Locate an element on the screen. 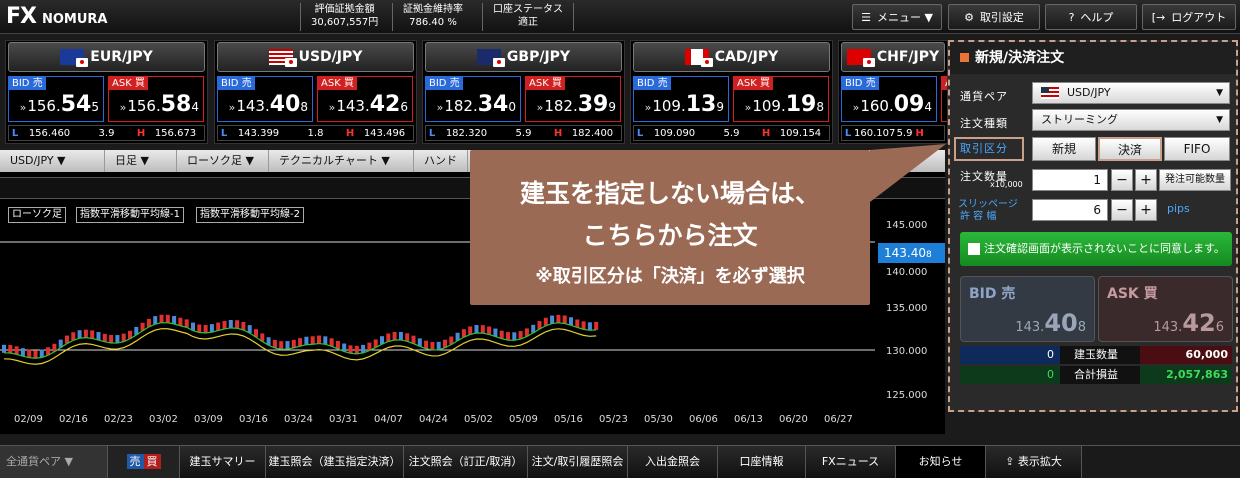  x-tick-label: 02/09 is located at coordinates (28, 419).